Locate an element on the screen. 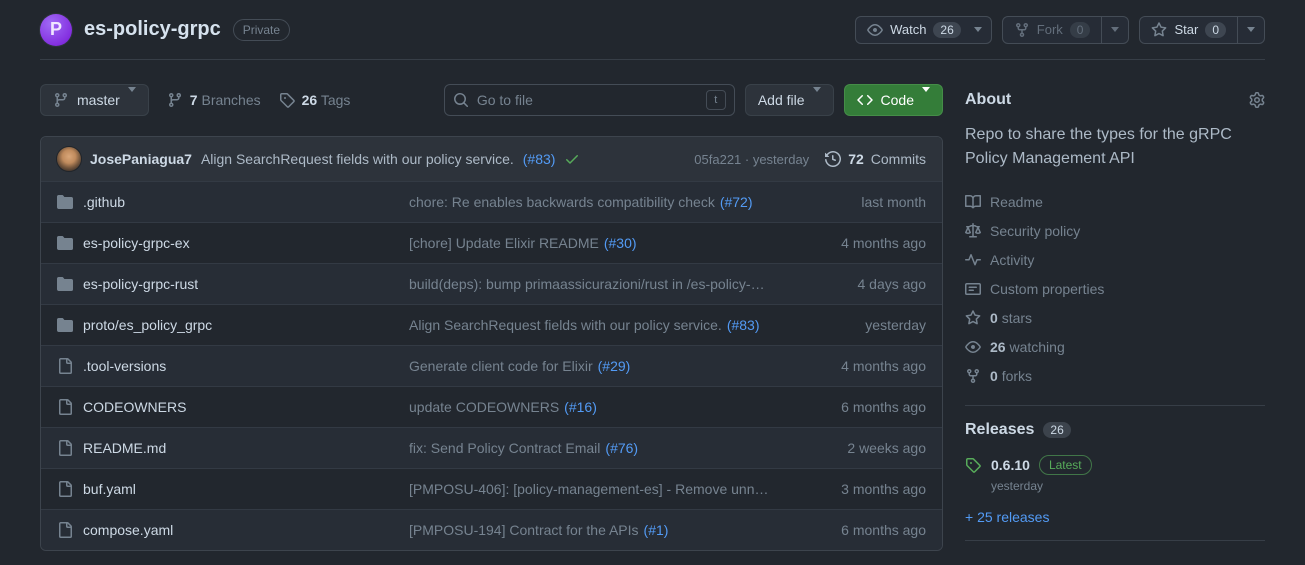 The width and height of the screenshot is (1305, 565). star-icon is located at coordinates (1159, 29).